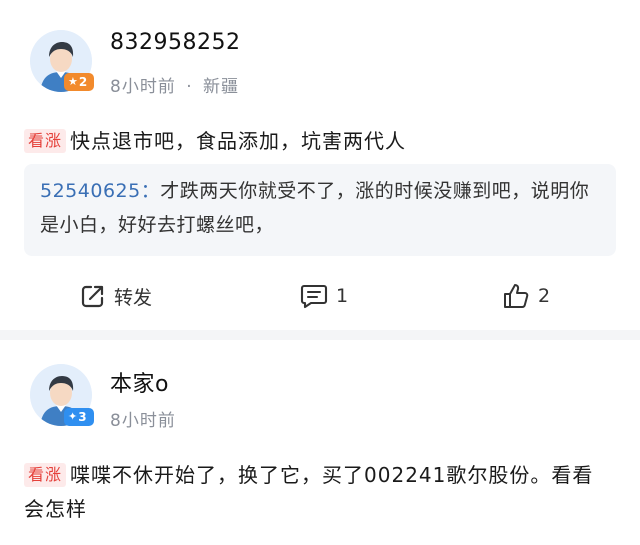 This screenshot has width=640, height=545. I want to click on username: 本家o, so click(139, 382).